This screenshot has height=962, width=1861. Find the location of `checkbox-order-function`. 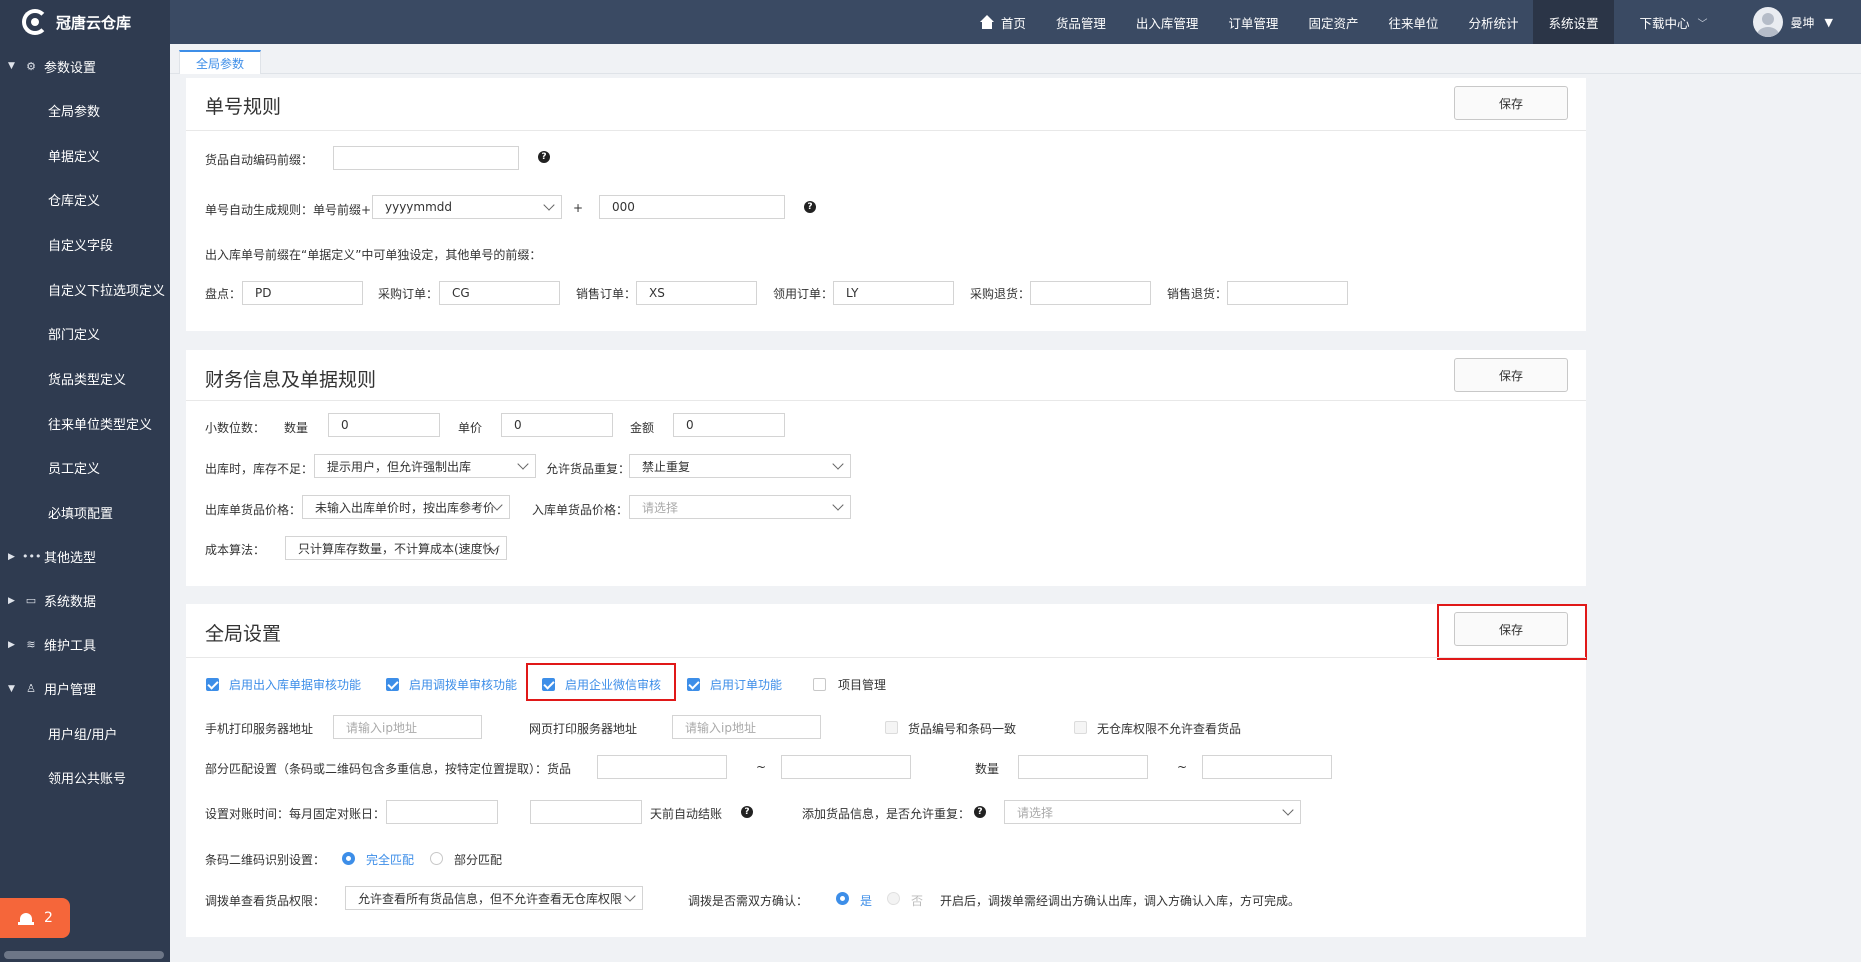

checkbox-order-function is located at coordinates (693, 684).